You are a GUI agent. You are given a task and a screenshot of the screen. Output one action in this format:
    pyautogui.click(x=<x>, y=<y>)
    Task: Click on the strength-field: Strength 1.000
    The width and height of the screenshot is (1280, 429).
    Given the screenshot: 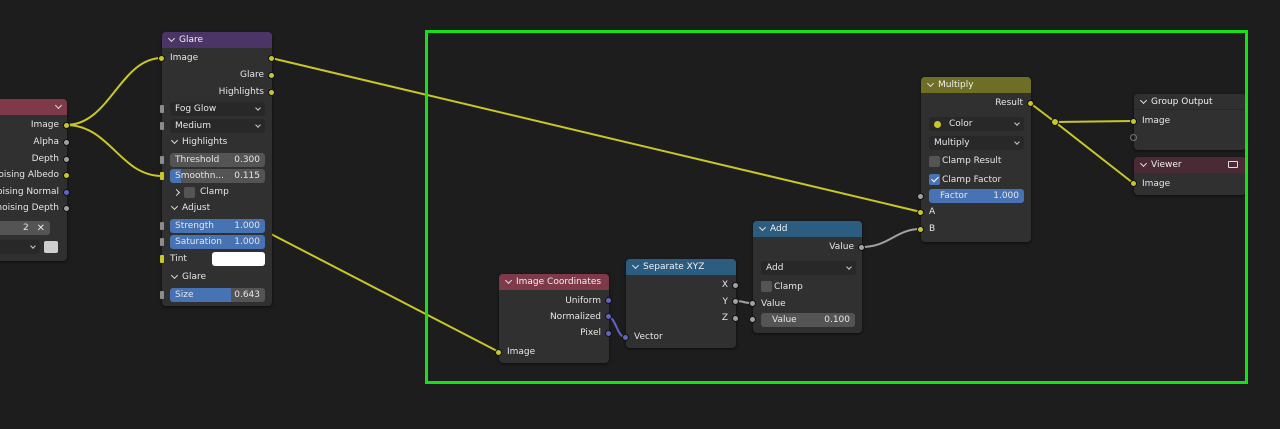 What is the action you would take?
    pyautogui.click(x=217, y=226)
    